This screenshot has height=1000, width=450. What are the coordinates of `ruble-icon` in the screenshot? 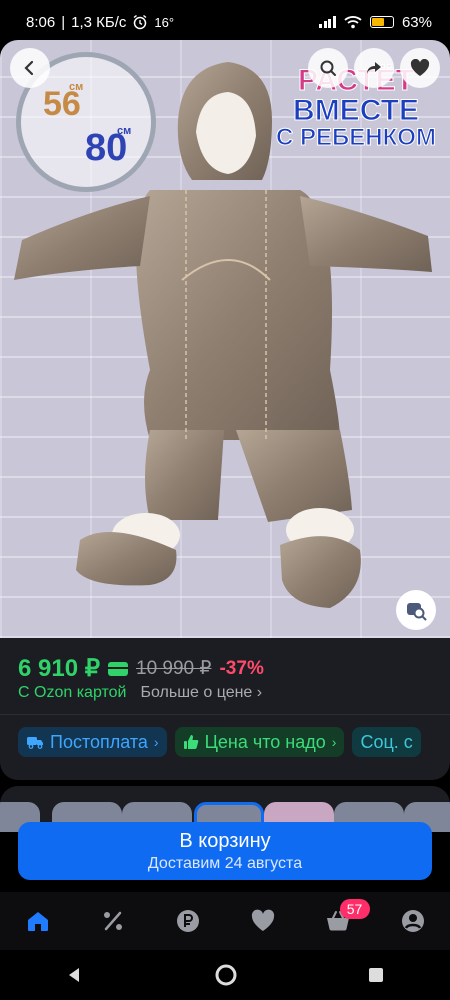 It's located at (187, 921).